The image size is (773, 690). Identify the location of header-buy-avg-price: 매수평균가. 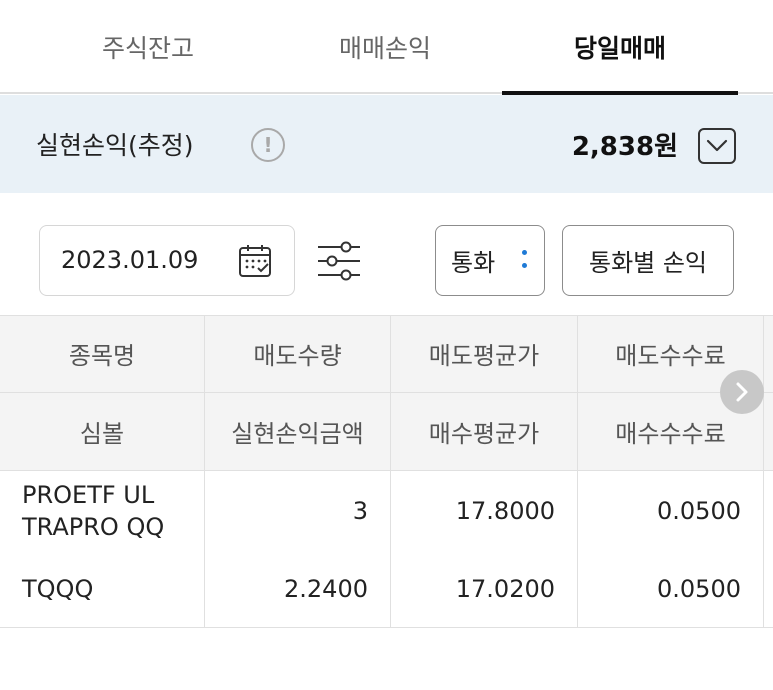
(484, 434).